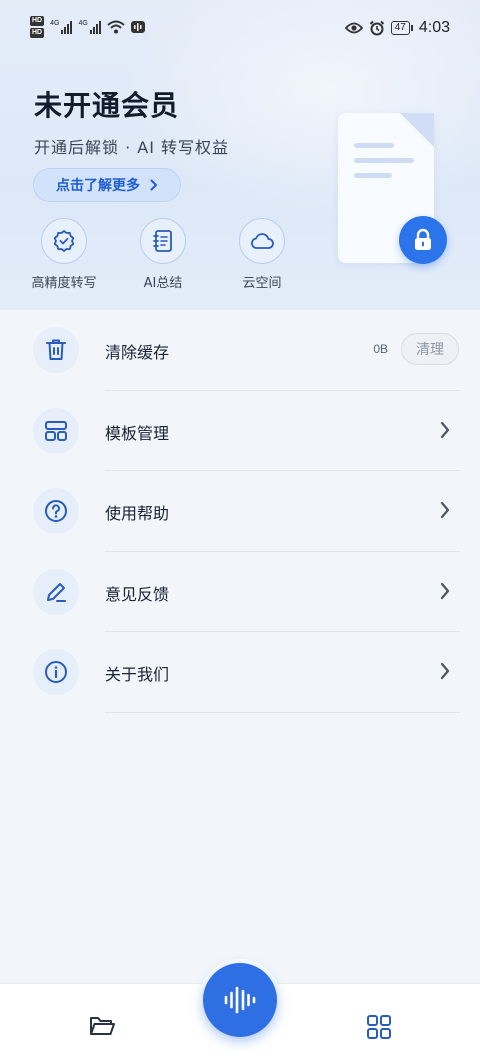 The width and height of the screenshot is (480, 1061). What do you see at coordinates (137, 675) in the screenshot?
I see `menu-item-label: 关于我们` at bounding box center [137, 675].